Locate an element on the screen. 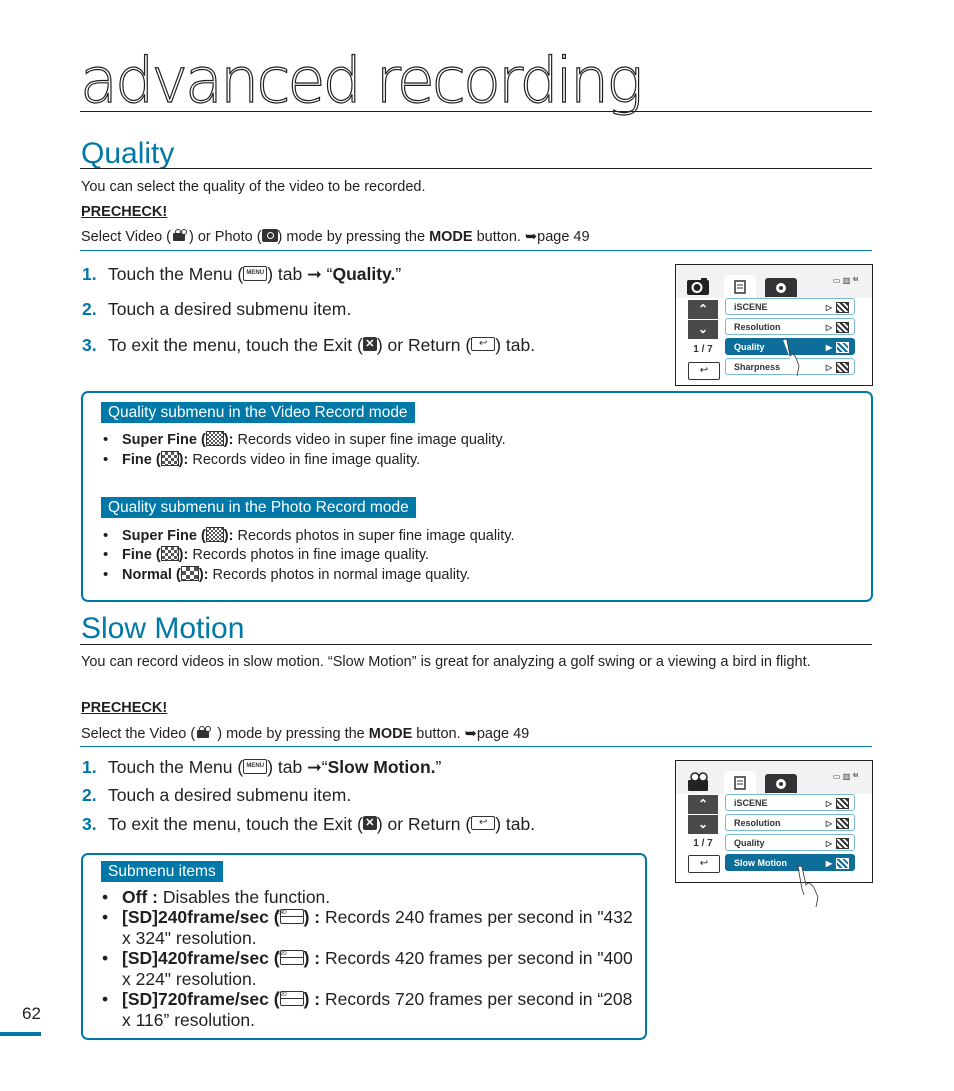 This screenshot has height=1091, width=954. video-mode-label: Quality submenu in the Video Record mode is located at coordinates (258, 412).